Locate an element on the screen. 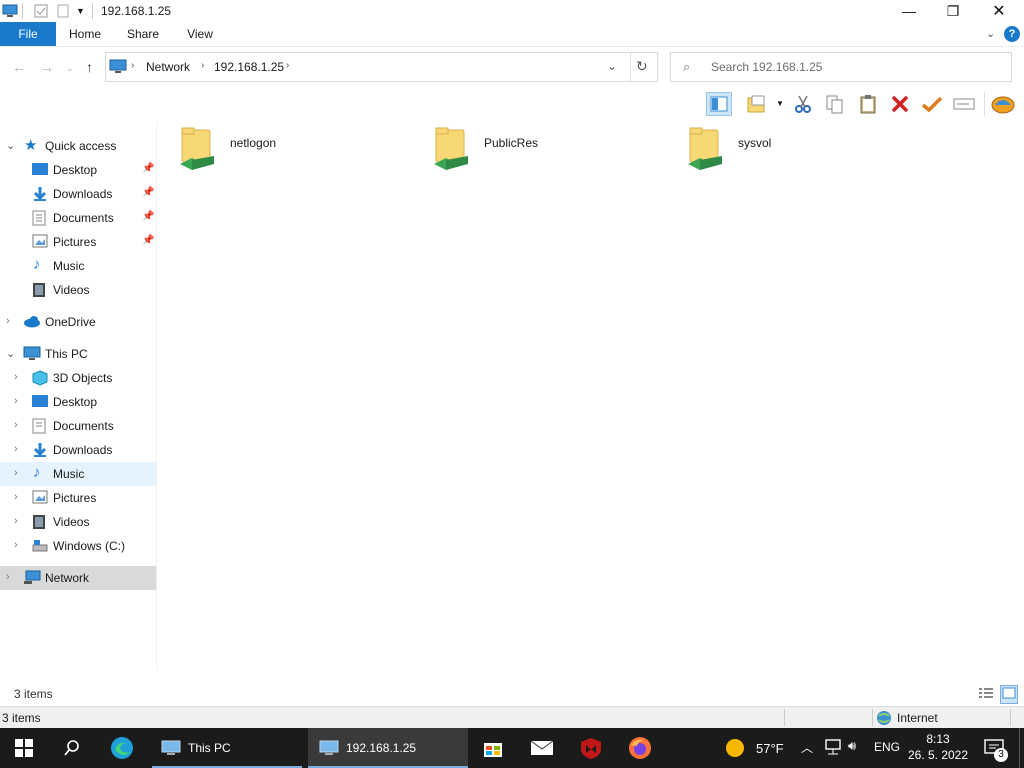 The width and height of the screenshot is (1024, 768). nav-qa-downloads: Downloads 📌 is located at coordinates (78, 194).